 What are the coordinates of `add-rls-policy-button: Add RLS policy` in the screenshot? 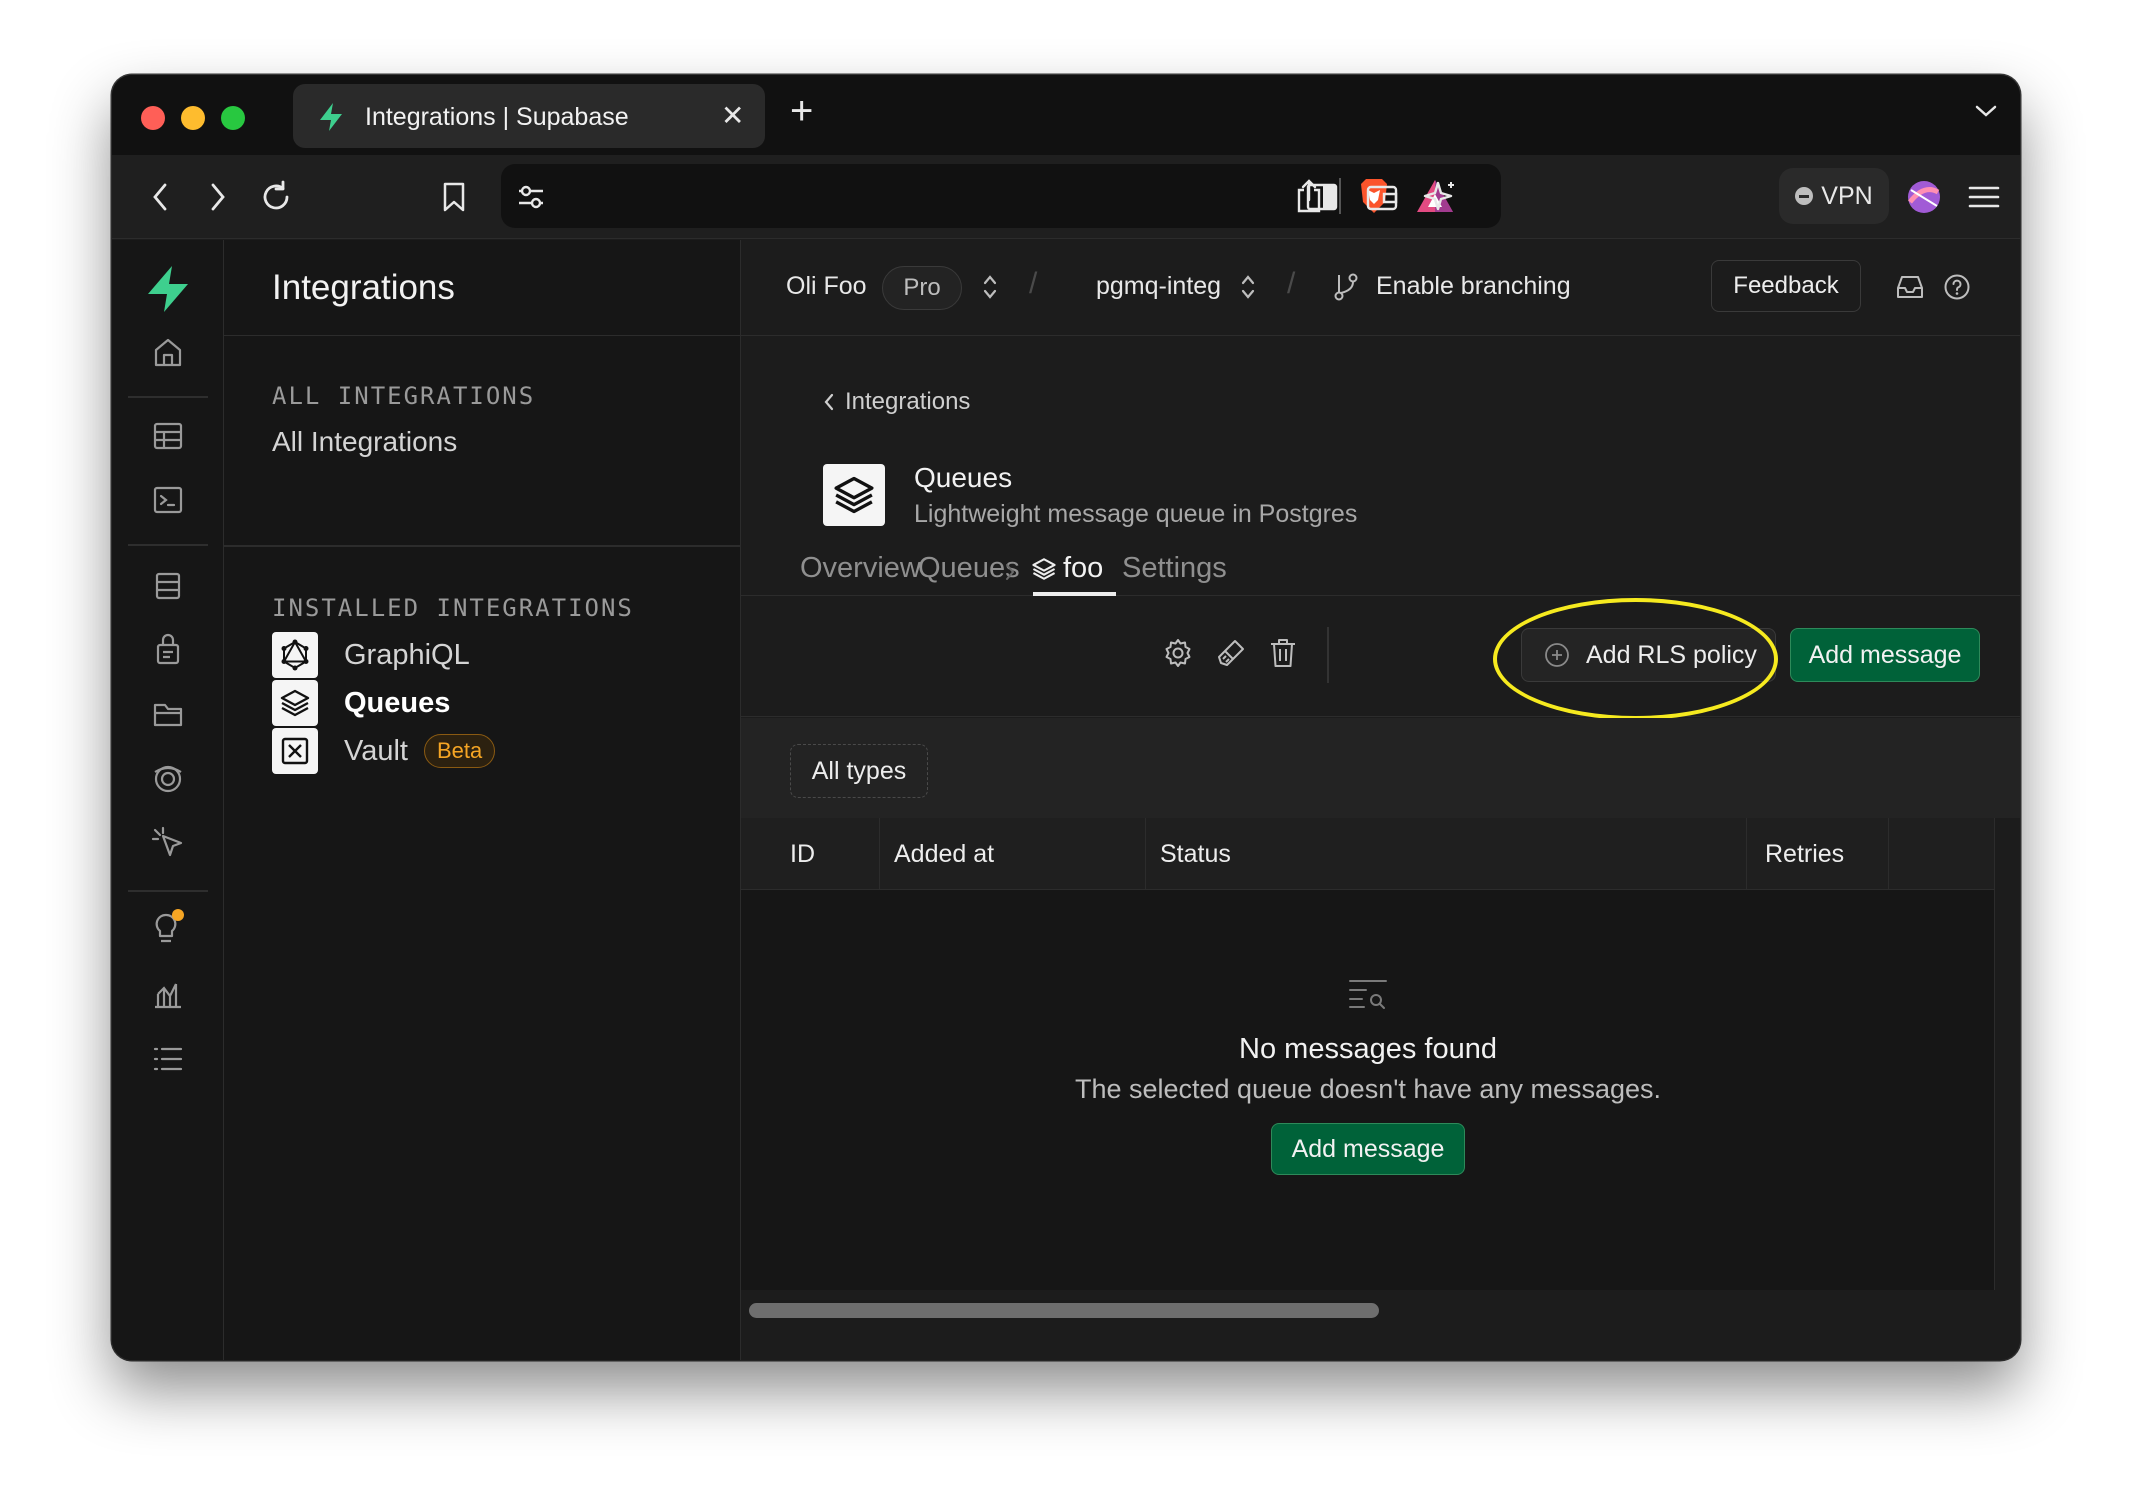 It's located at (1648, 655).